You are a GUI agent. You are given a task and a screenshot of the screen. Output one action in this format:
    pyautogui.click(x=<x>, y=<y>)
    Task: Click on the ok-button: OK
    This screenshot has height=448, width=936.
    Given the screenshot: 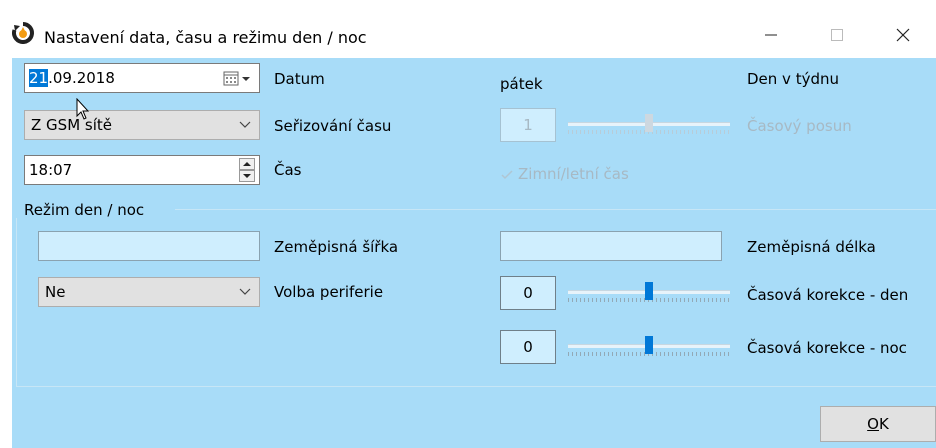 What is the action you would take?
    pyautogui.click(x=878, y=424)
    